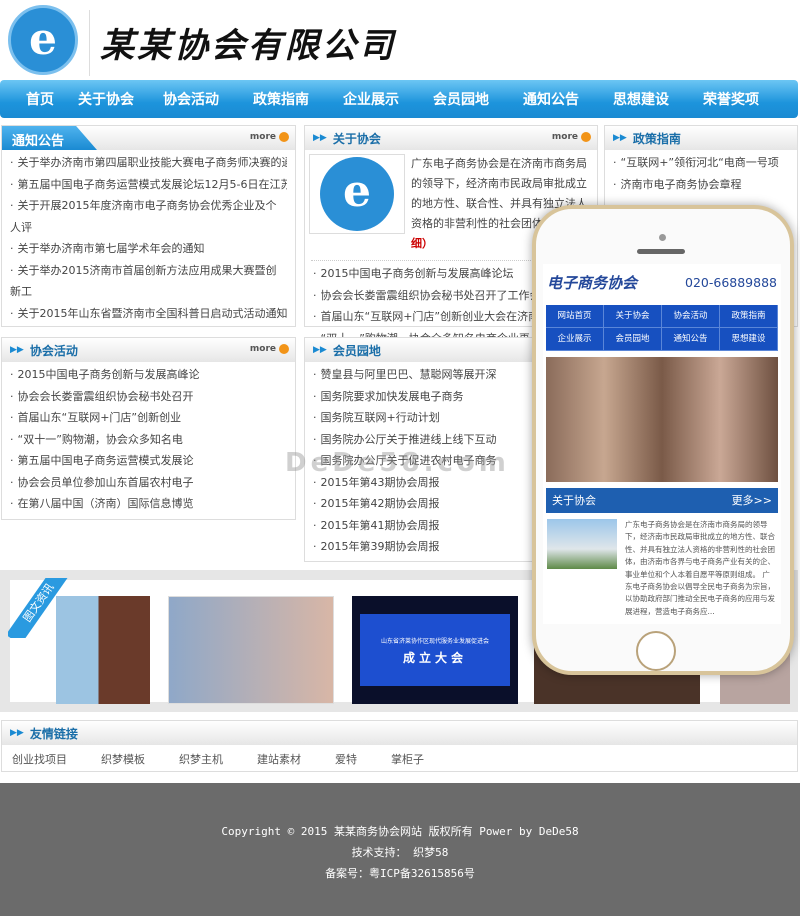 This screenshot has width=800, height=916. I want to click on phone-nav-item: 网站首页, so click(575, 316).